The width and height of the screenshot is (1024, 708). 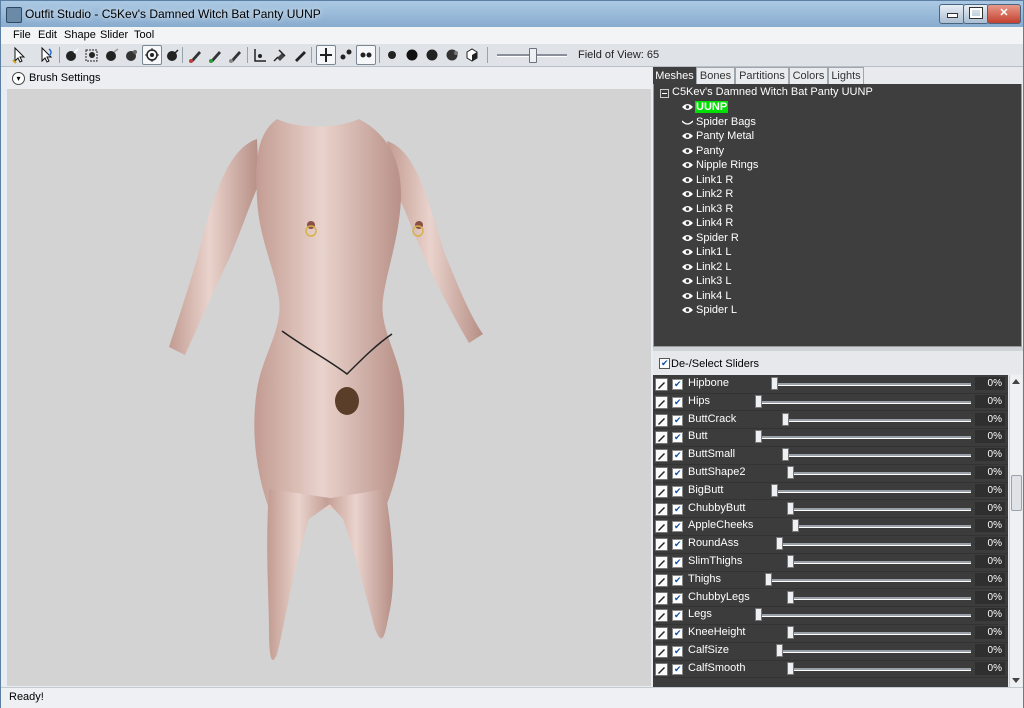 I want to click on mesh-tree-item: Link1 R, so click(x=782, y=181).